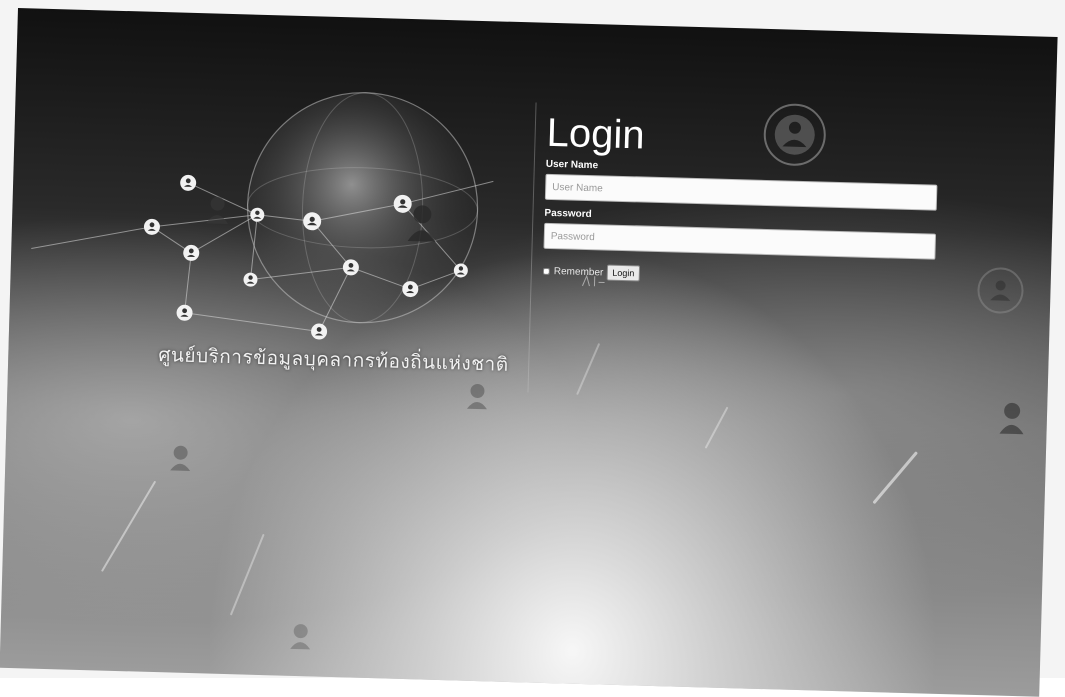 The image size is (1065, 697). What do you see at coordinates (546, 271) in the screenshot?
I see `remember-checkbox` at bounding box center [546, 271].